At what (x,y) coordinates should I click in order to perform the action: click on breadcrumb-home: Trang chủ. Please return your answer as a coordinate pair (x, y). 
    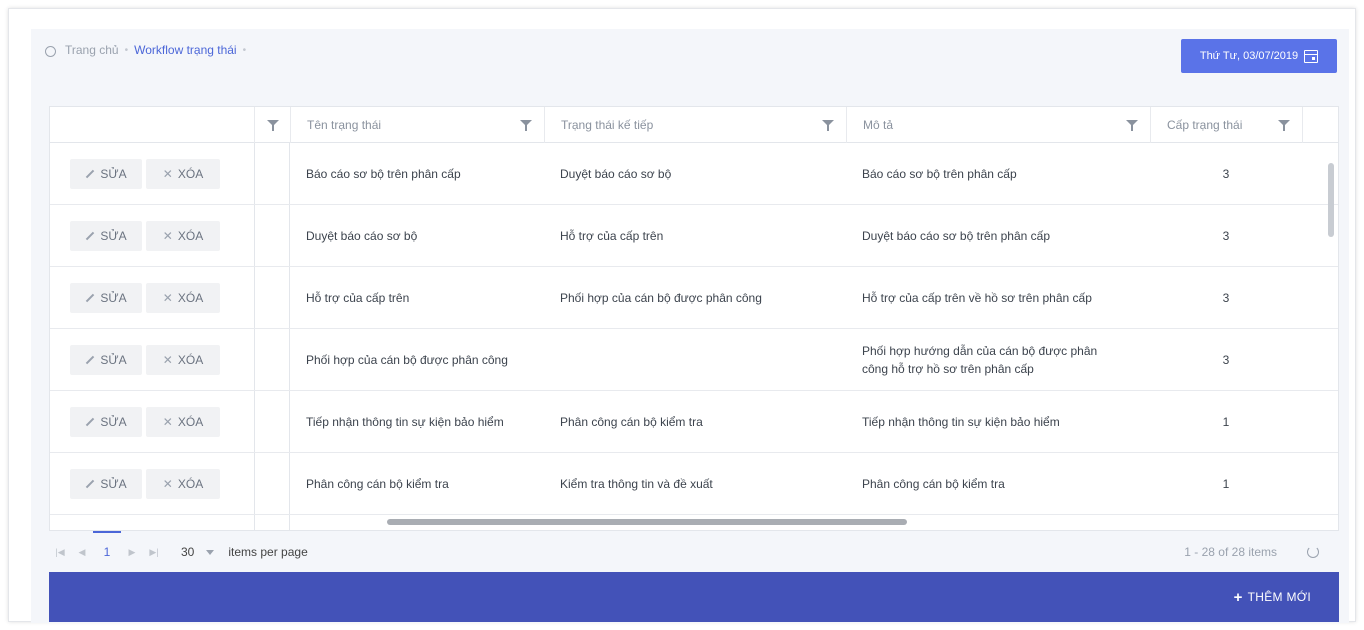
    Looking at the image, I should click on (92, 50).